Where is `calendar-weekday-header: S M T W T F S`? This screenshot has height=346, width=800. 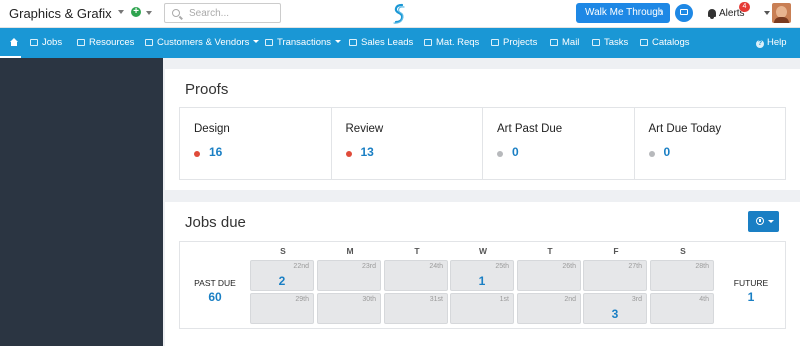
calendar-weekday-header: S M T W T F S is located at coordinates (483, 251).